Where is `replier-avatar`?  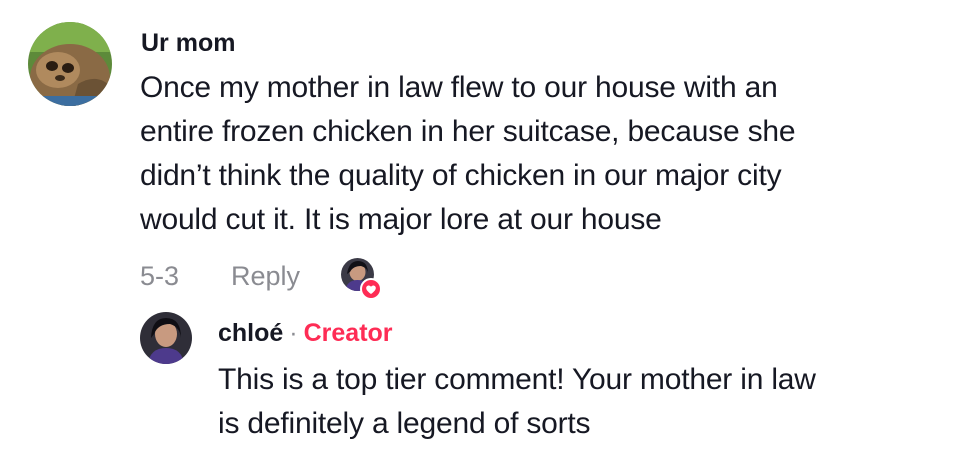 replier-avatar is located at coordinates (166, 338).